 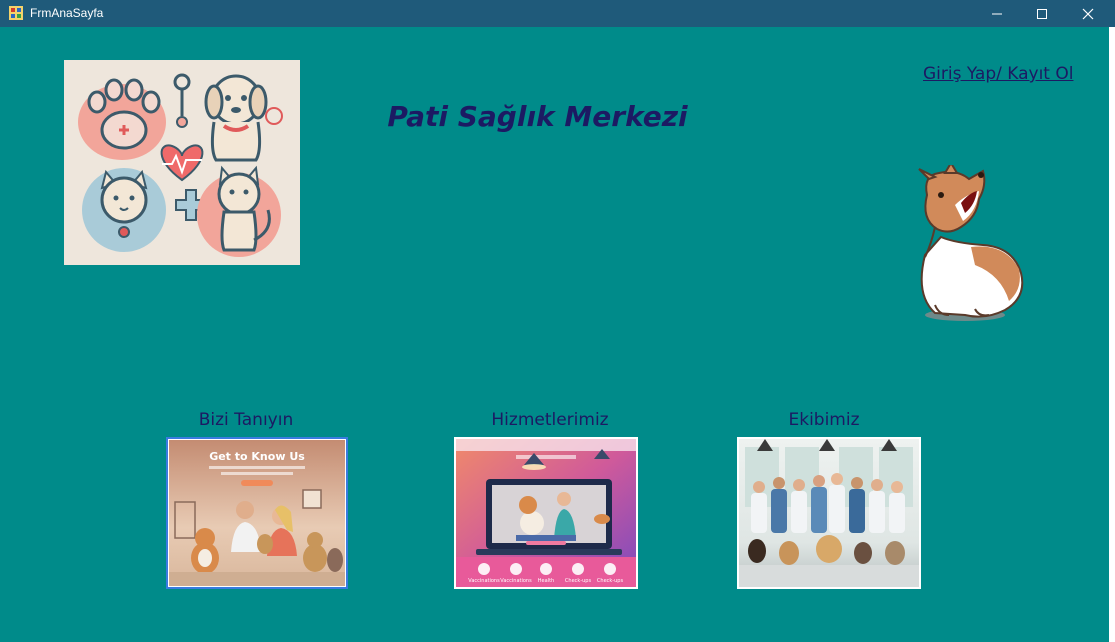 I want to click on maximize-button, so click(x=1042, y=13).